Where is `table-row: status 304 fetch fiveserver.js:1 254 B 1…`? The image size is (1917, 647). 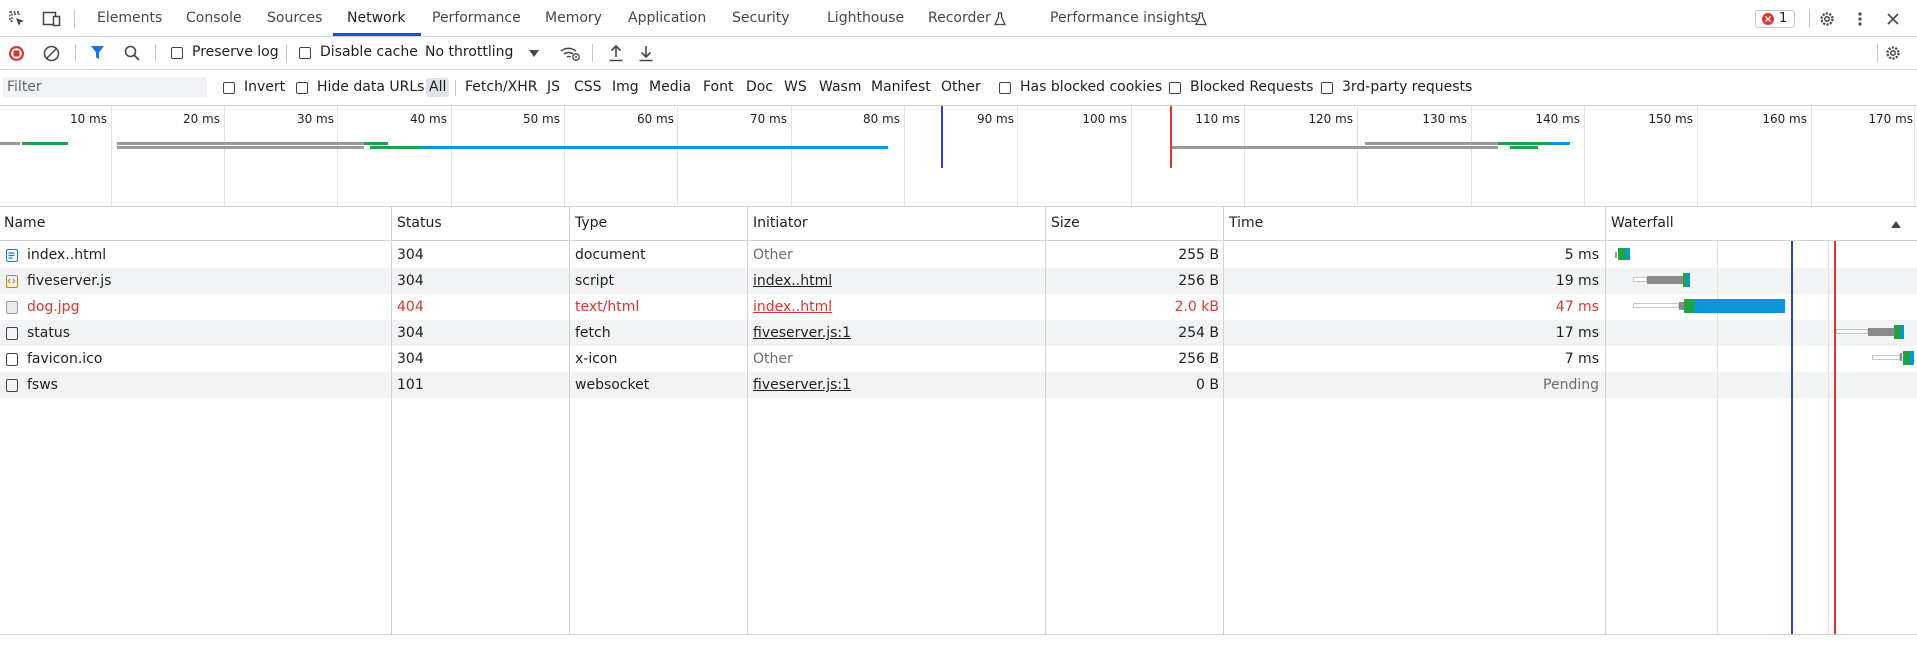
table-row: status 304 fetch fiveserver.js:1 254 B 1… is located at coordinates (958, 333).